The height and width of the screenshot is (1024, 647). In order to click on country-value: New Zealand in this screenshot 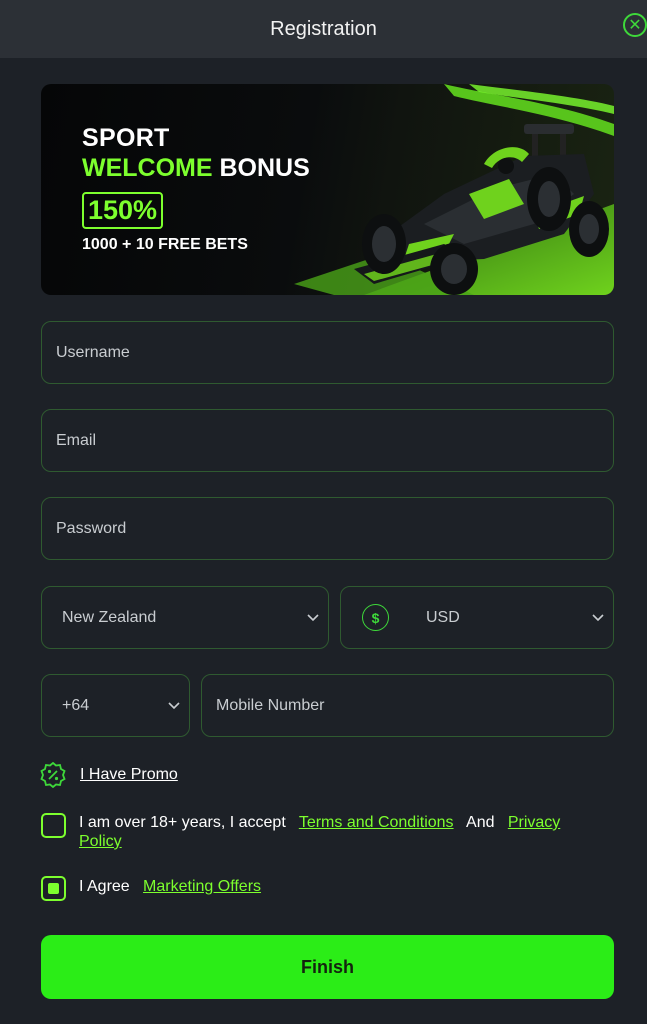, I will do `click(109, 617)`.